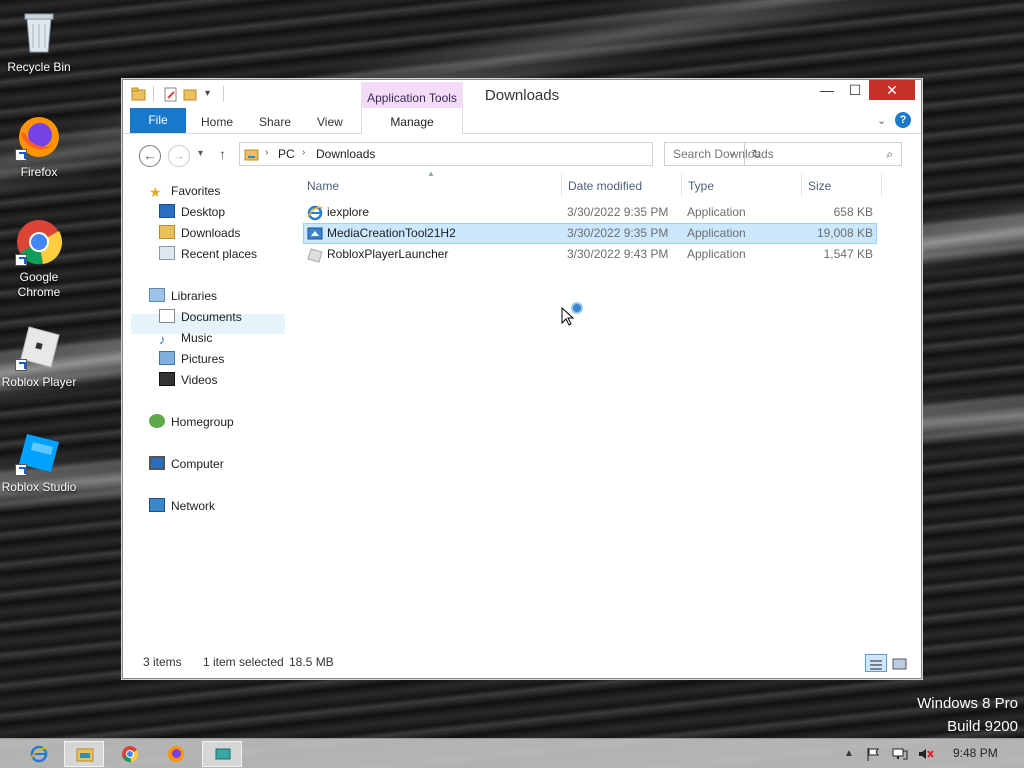 This screenshot has width=1024, height=768. What do you see at coordinates (903, 120) in the screenshot?
I see `help-icon: ?` at bounding box center [903, 120].